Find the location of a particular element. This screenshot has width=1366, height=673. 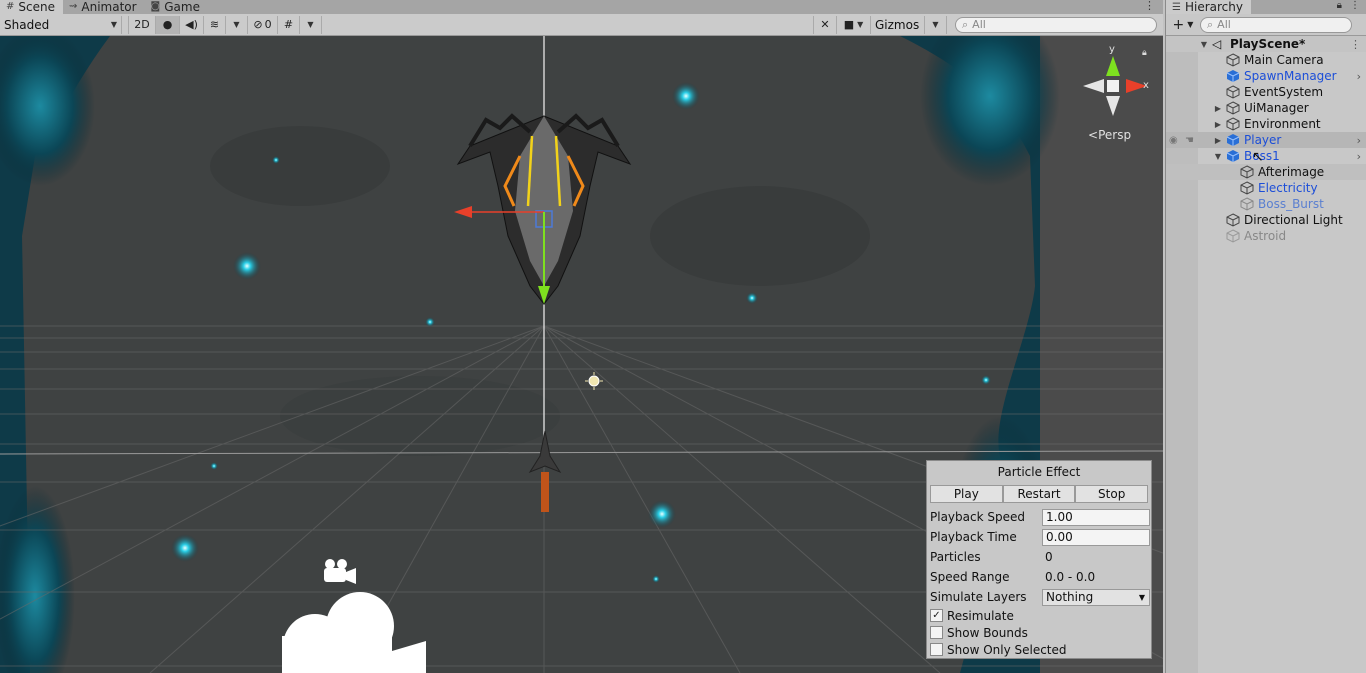

effects-toggle-button: ≋ is located at coordinates (215, 24).